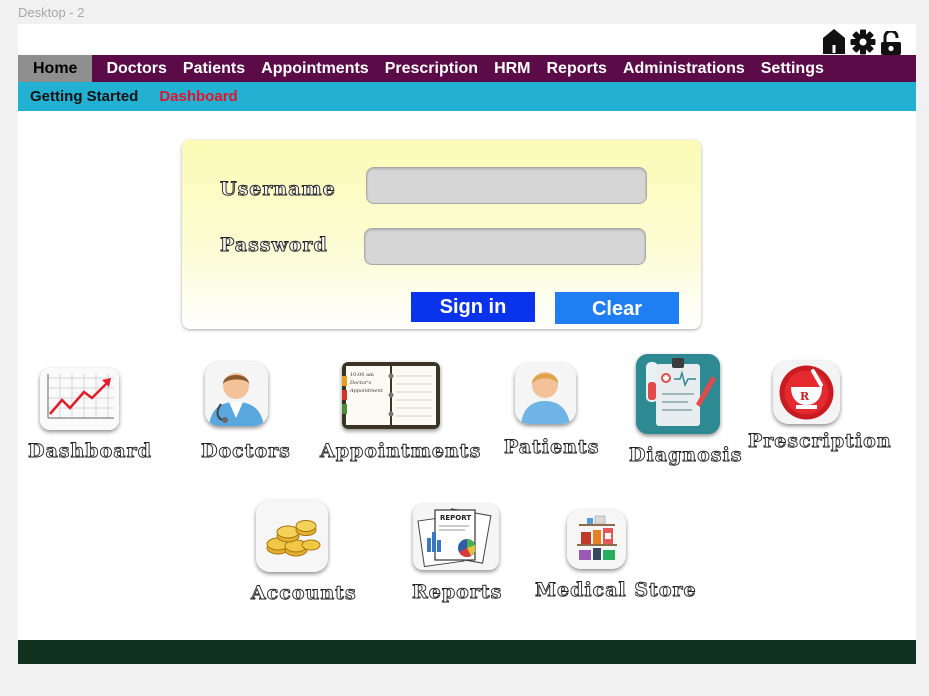  What do you see at coordinates (246, 451) in the screenshot?
I see `module-label-doctors: Doctors` at bounding box center [246, 451].